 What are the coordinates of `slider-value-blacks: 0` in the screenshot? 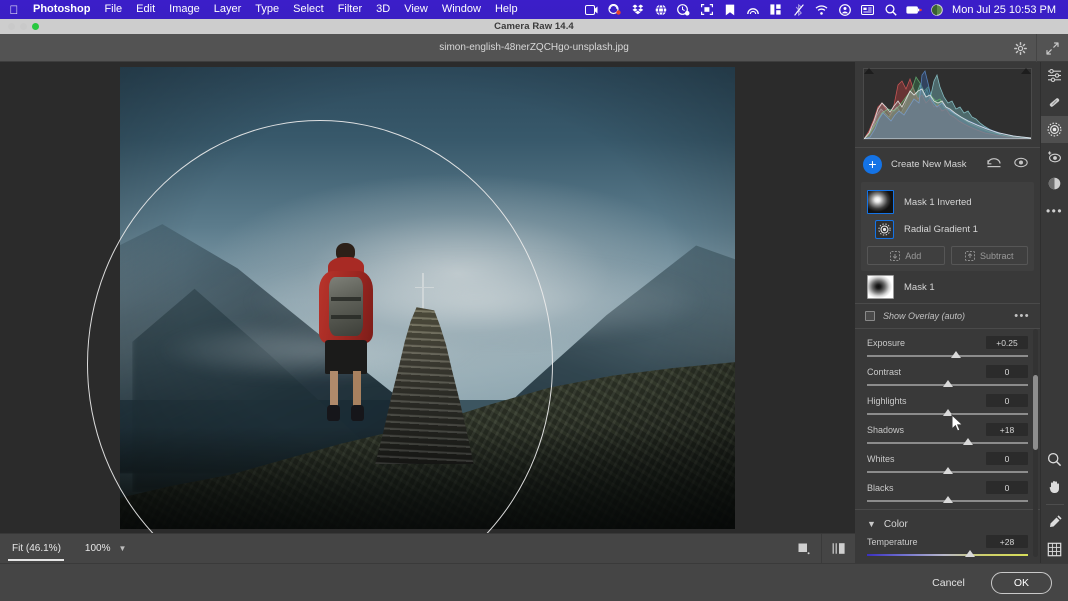 It's located at (1007, 487).